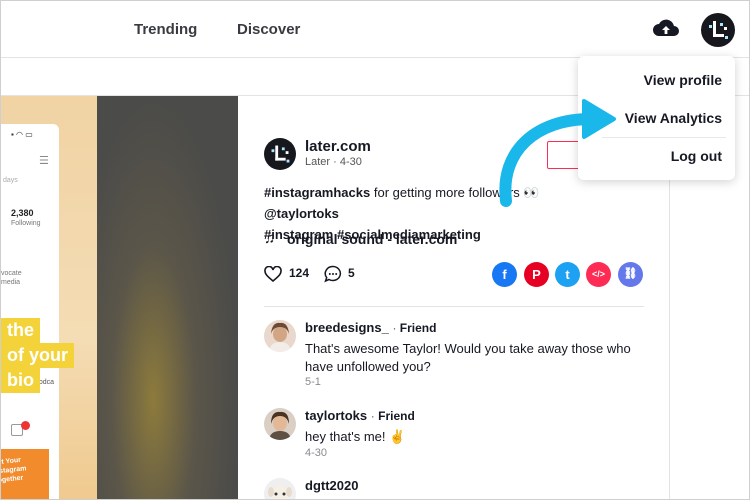  I want to click on copy-link-icon: ⛓, so click(630, 274).